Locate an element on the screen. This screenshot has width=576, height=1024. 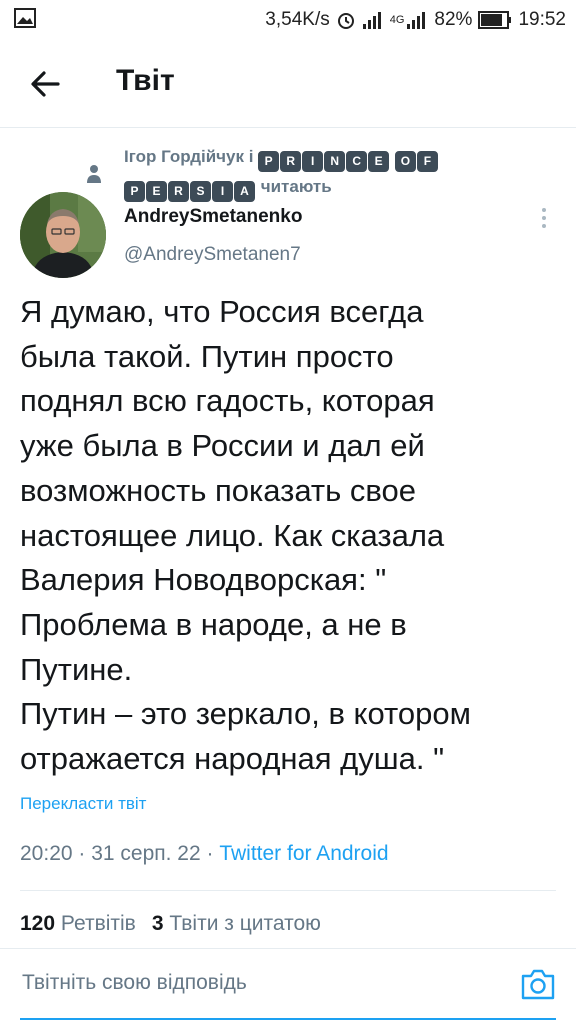
reply-underline is located at coordinates (288, 1019).